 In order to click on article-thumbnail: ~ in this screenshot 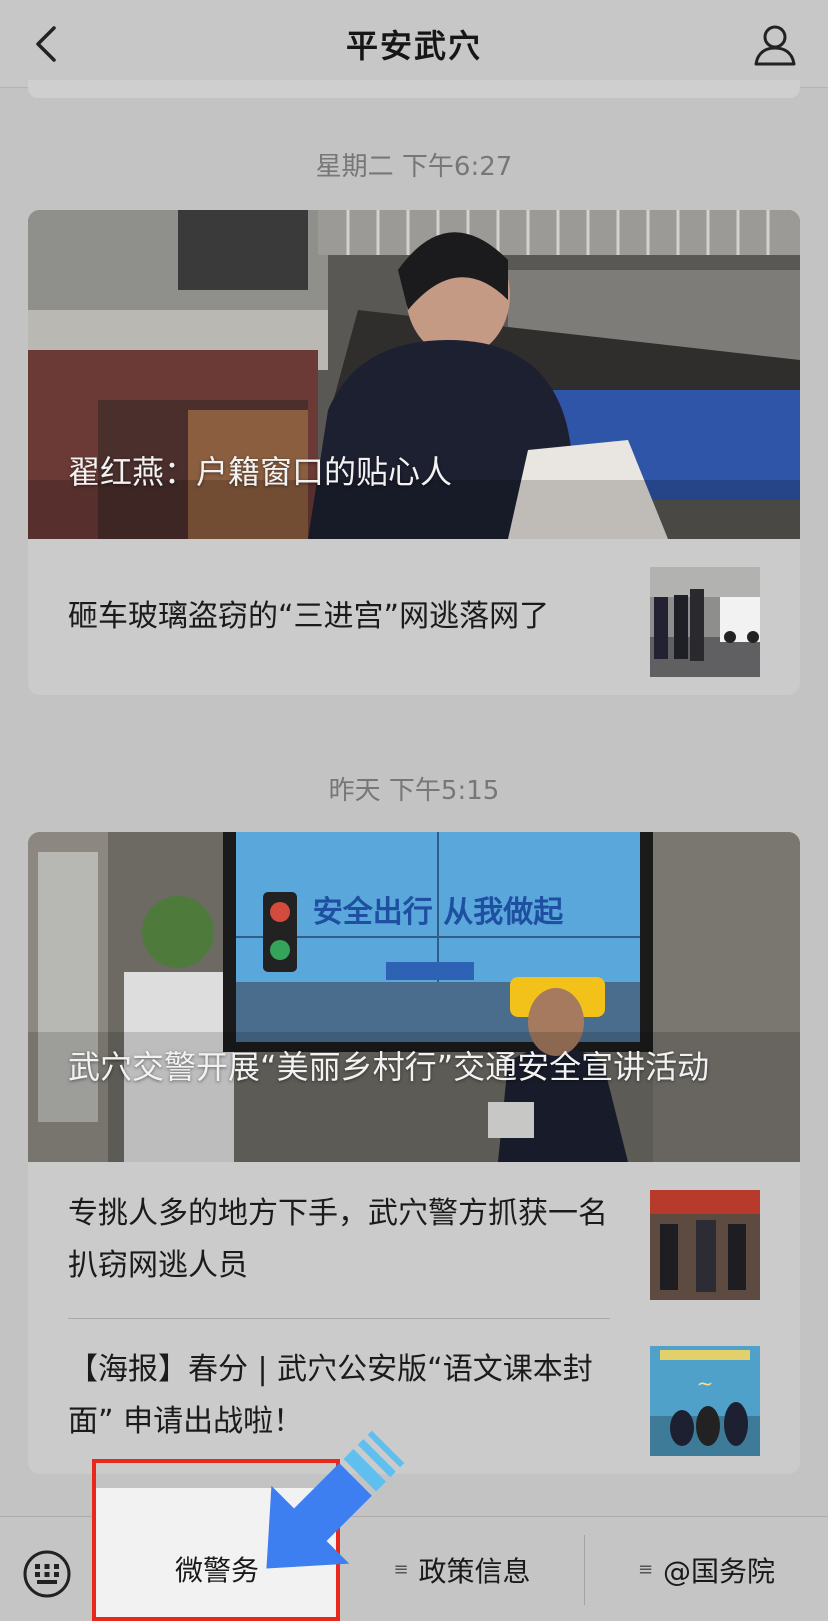, I will do `click(705, 1401)`.